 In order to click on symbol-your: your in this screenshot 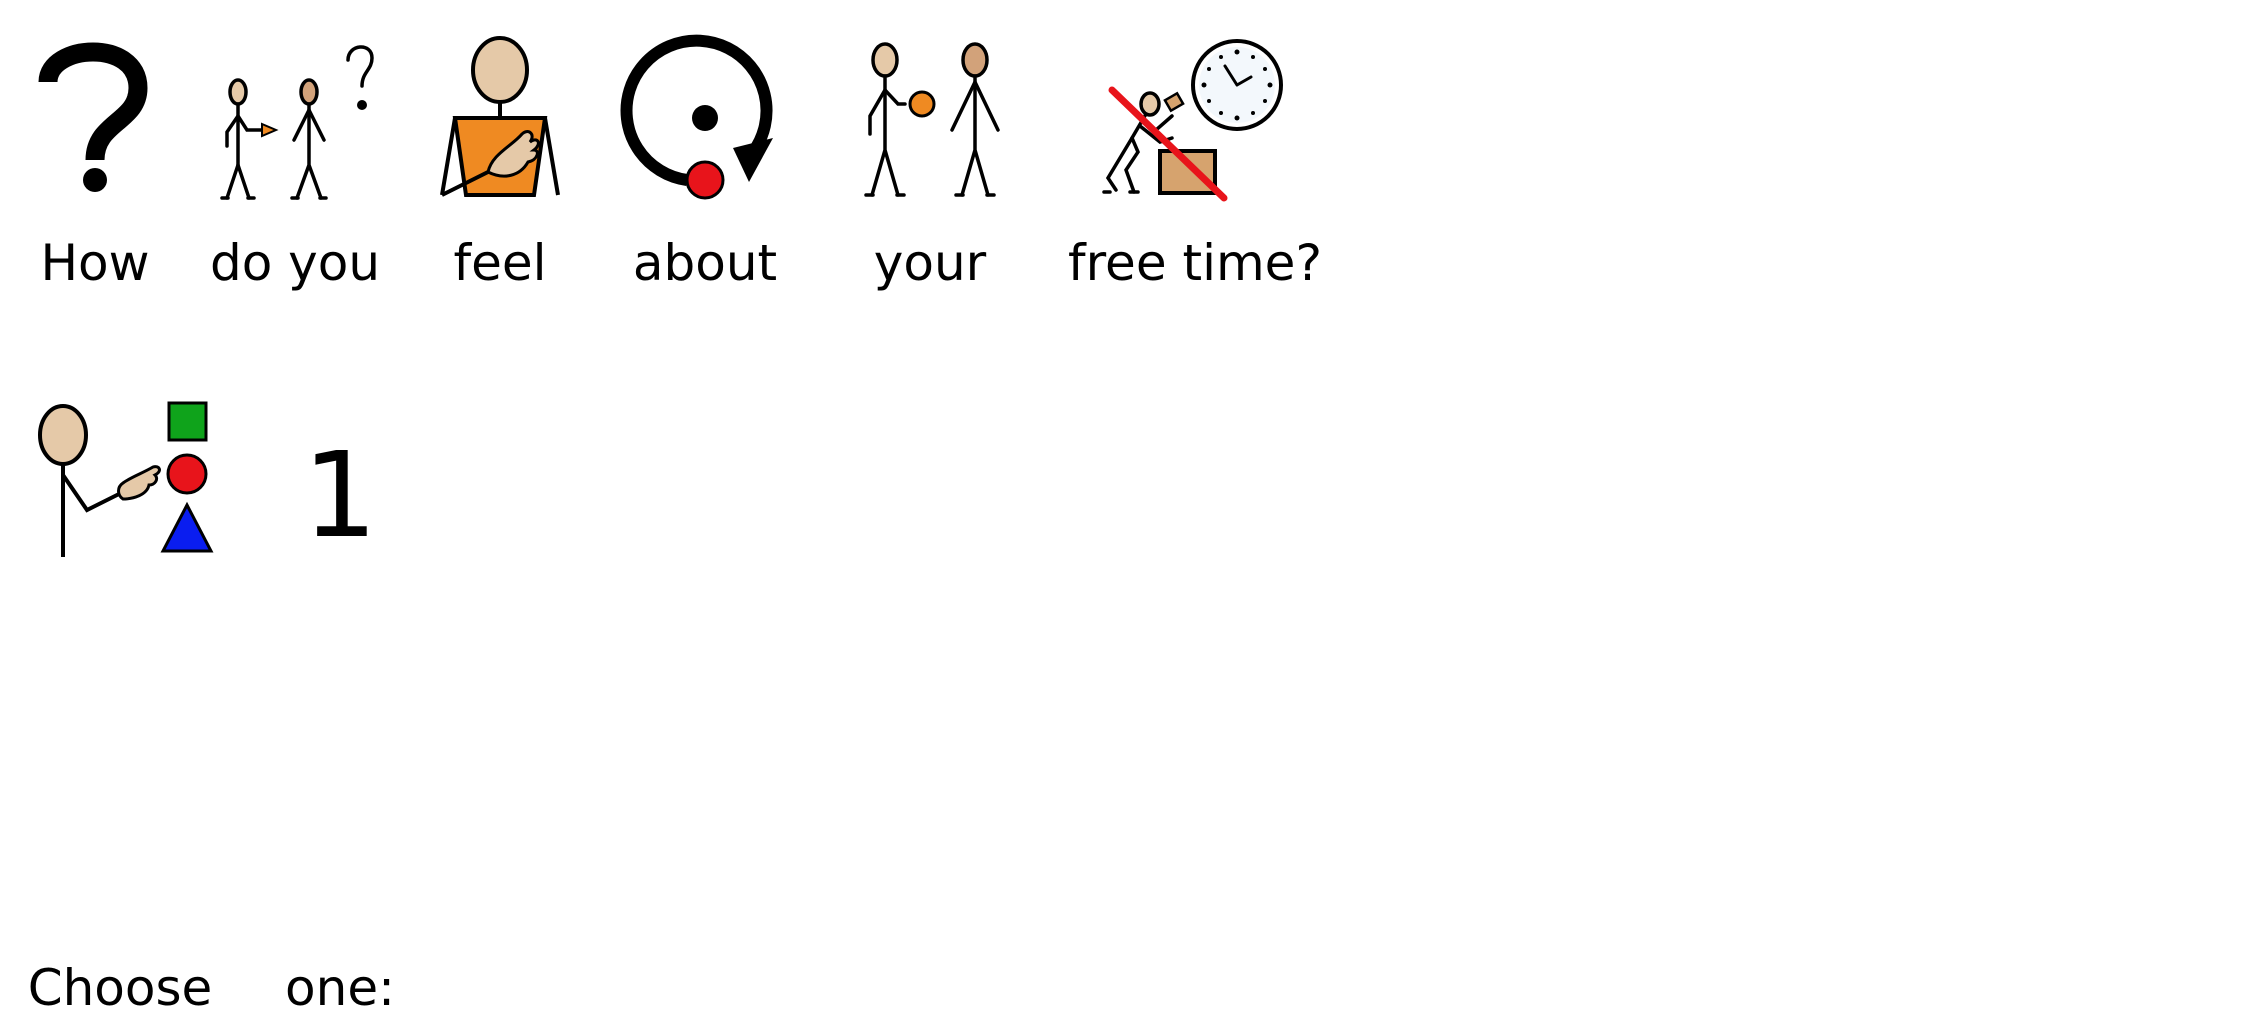, I will do `click(930, 165)`.